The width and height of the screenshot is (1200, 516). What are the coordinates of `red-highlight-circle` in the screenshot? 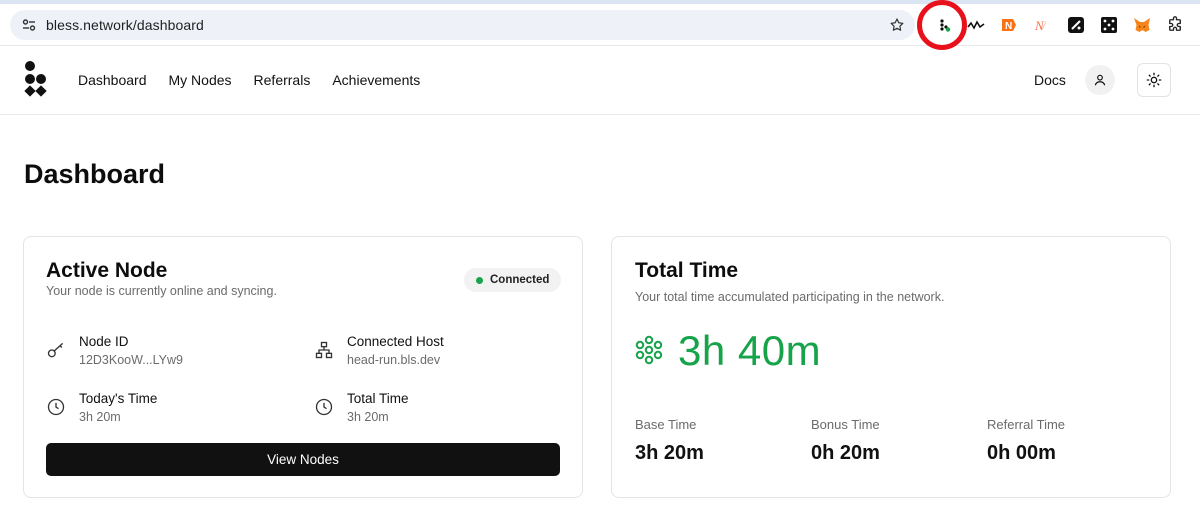 It's located at (942, 25).